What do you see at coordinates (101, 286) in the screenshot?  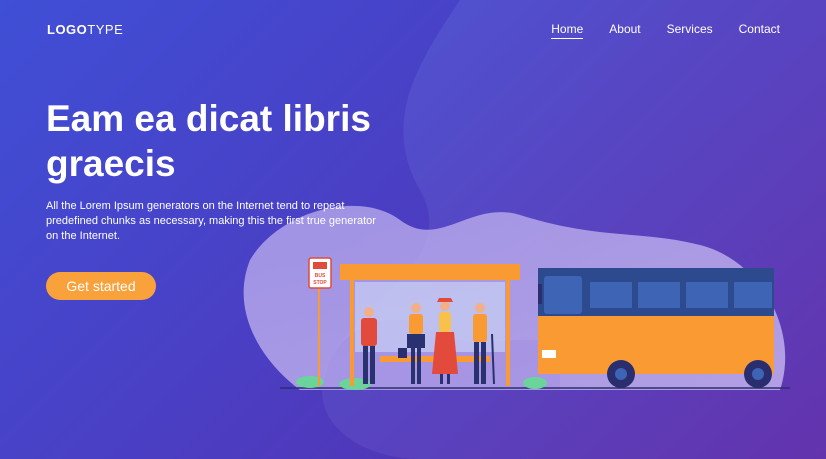 I see `get-started-button: Get started` at bounding box center [101, 286].